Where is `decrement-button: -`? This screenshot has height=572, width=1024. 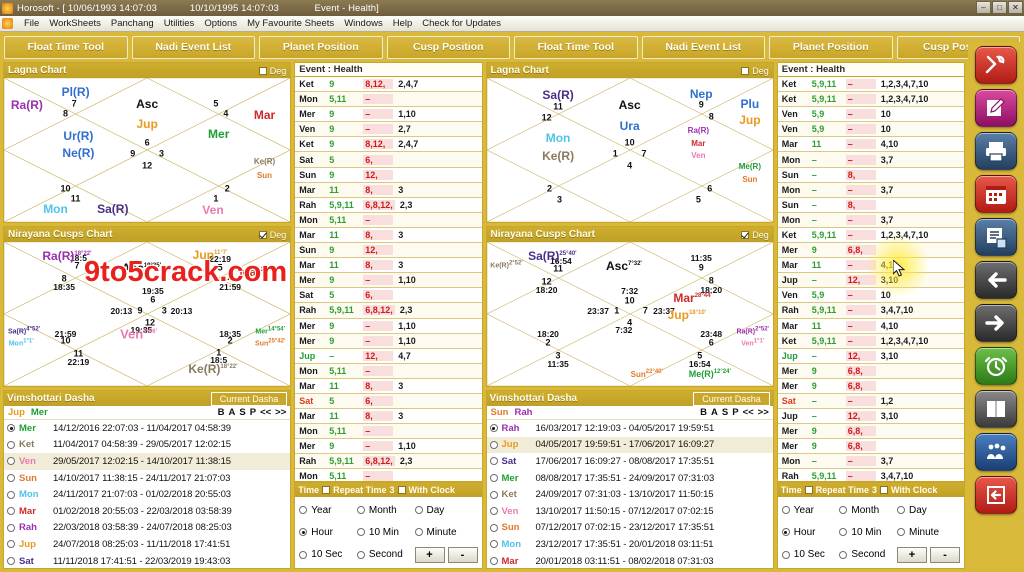
decrement-button: - is located at coordinates (462, 554).